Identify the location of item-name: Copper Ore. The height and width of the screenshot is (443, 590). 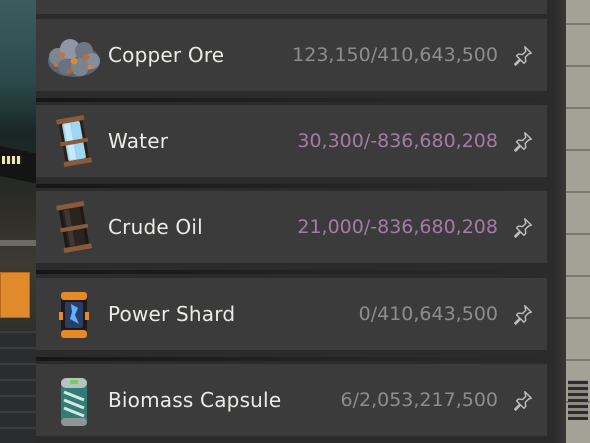
(166, 55).